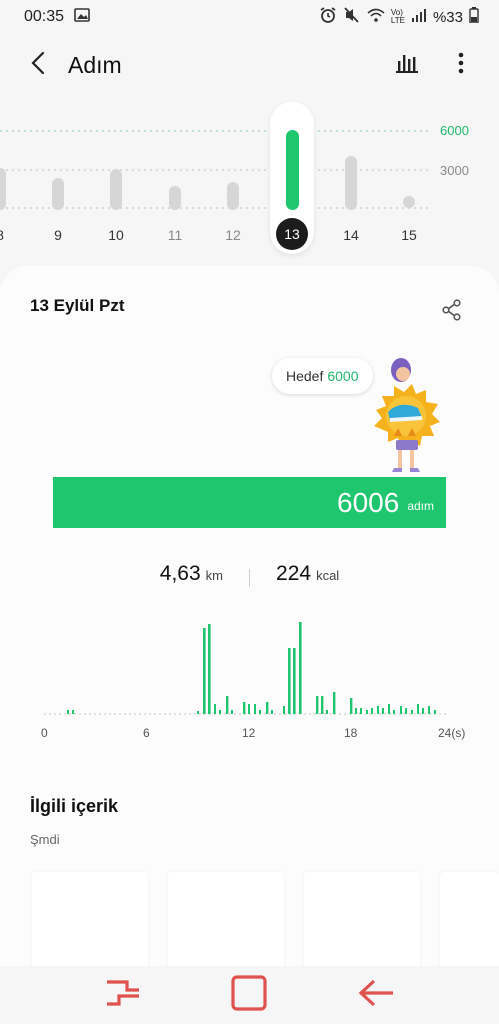  What do you see at coordinates (305, 376) in the screenshot?
I see `goal-text: Hedef` at bounding box center [305, 376].